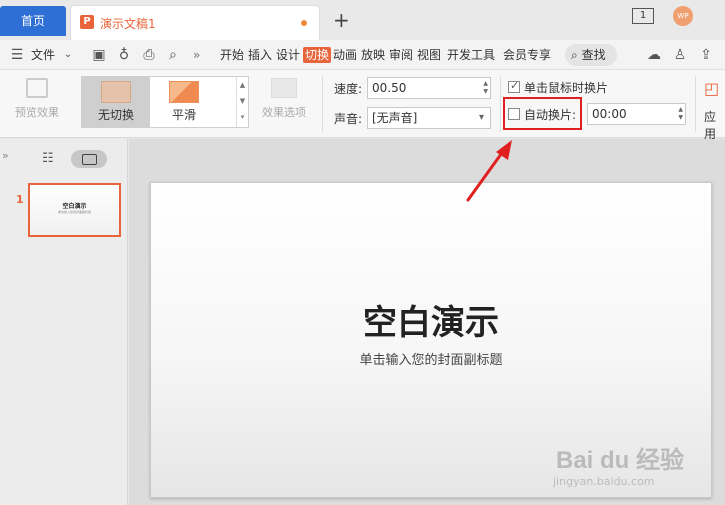 This screenshot has height=505, width=725. Describe the element at coordinates (183, 115) in the screenshot. I see `transition-smooth-label: 平滑` at that location.